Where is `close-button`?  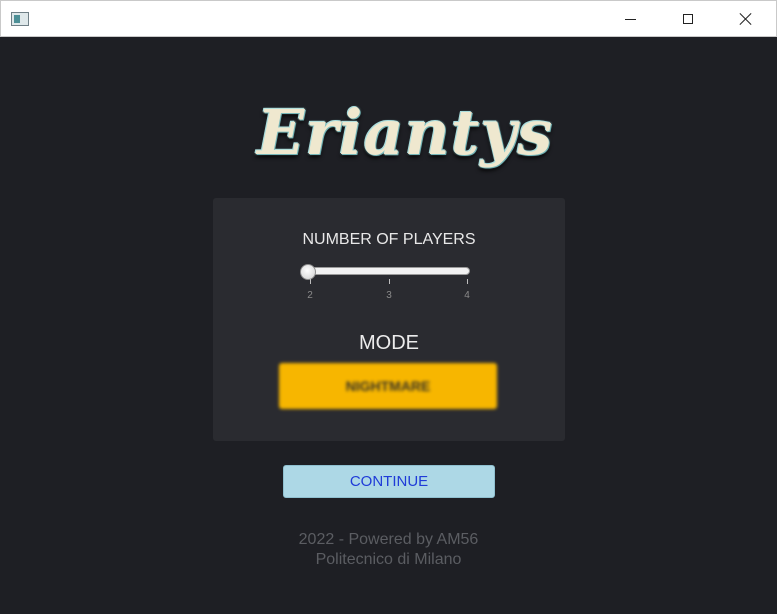 close-button is located at coordinates (746, 19).